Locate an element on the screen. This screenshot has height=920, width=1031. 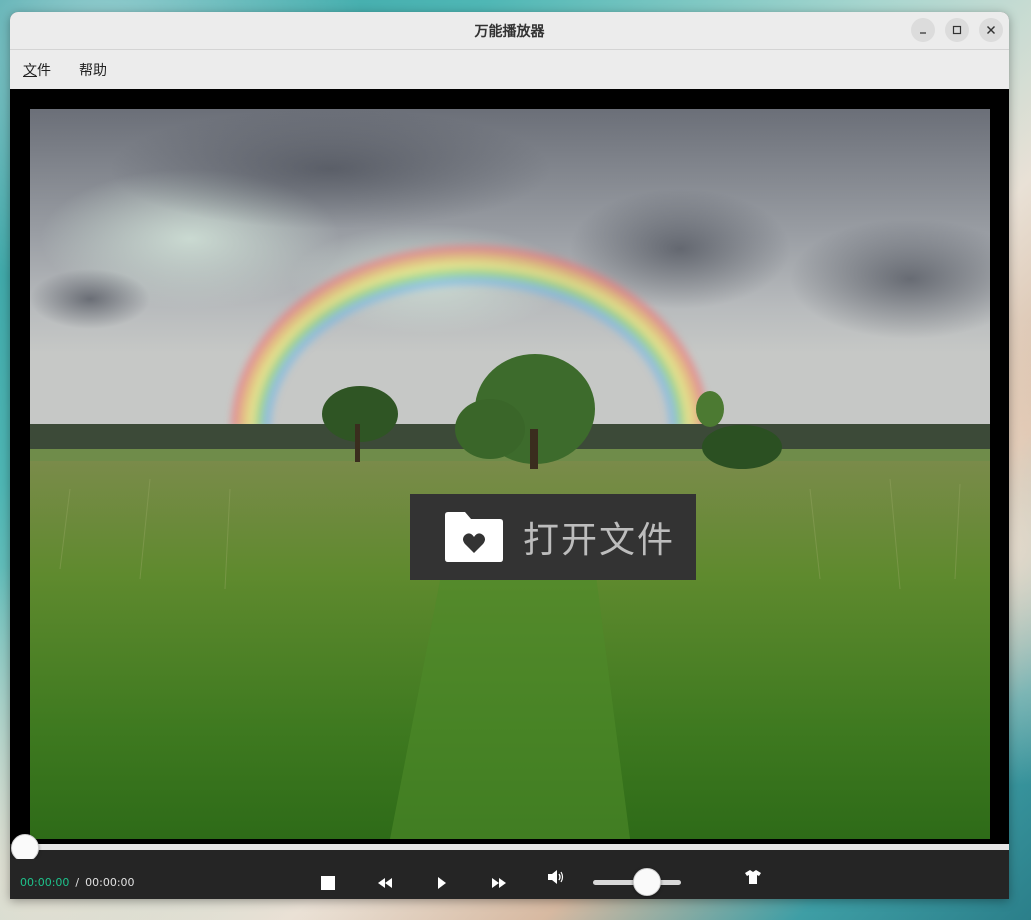
progress-handle is located at coordinates (25, 848).